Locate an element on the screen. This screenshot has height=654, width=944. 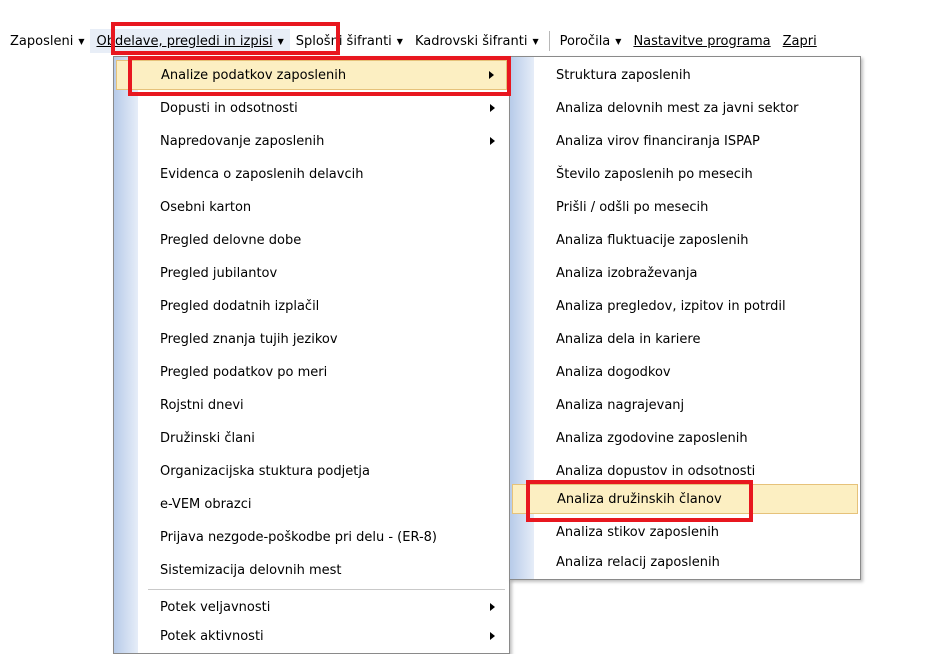
menu-item-analize-podatkov: Analize podatkov zaposlenih is located at coordinates (311, 75).